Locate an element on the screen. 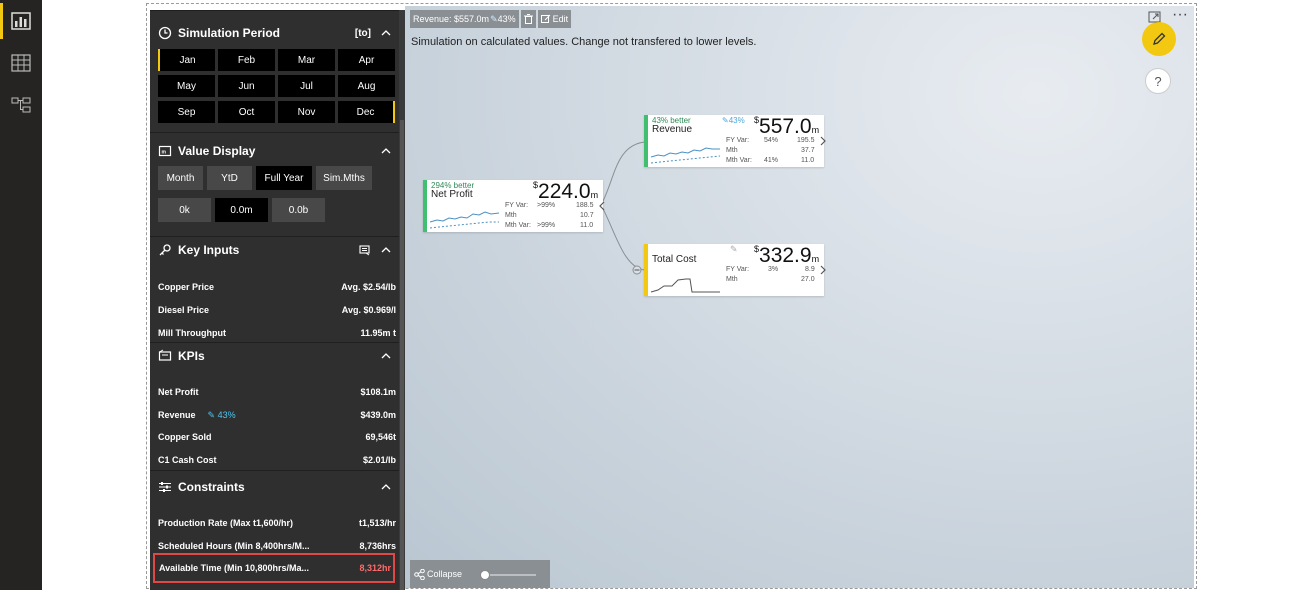 Image resolution: width=1295 pixels, height=590 pixels. edit-mode-button is located at coordinates (1159, 39).